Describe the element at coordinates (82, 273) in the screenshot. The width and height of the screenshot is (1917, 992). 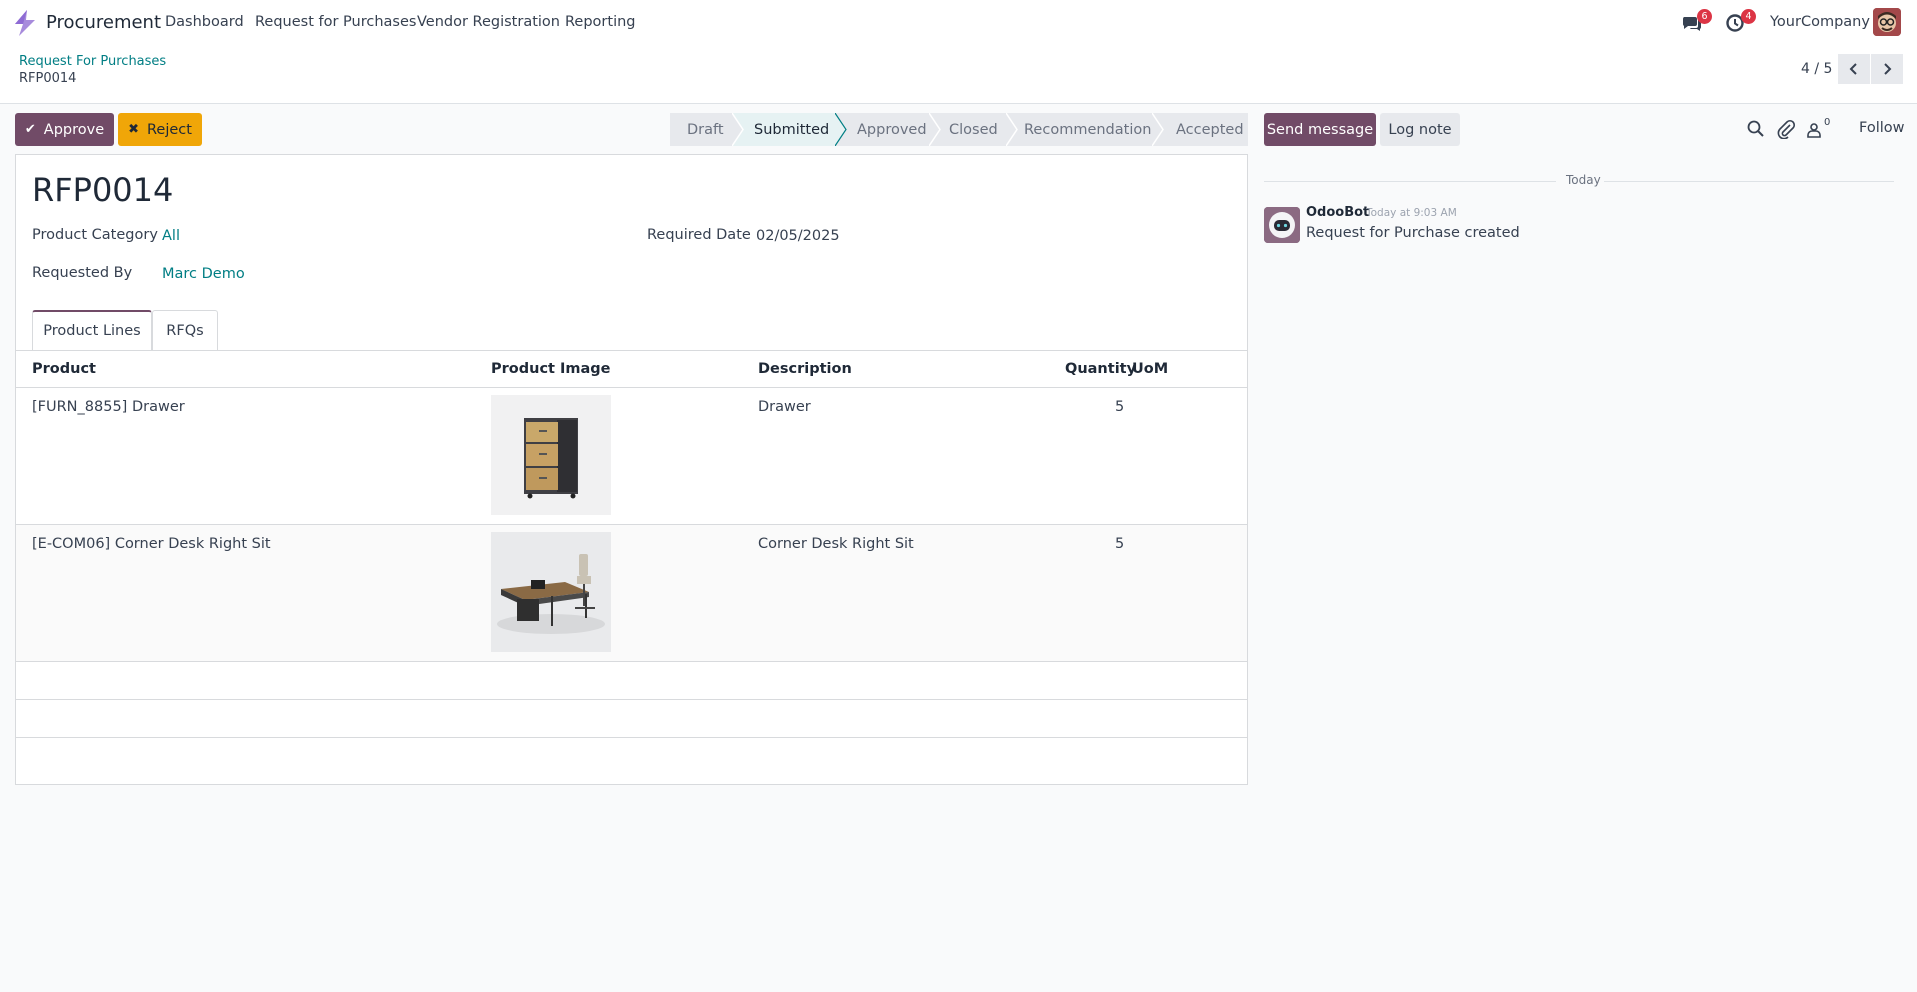
I see `requested-by-label: Requested By` at that location.